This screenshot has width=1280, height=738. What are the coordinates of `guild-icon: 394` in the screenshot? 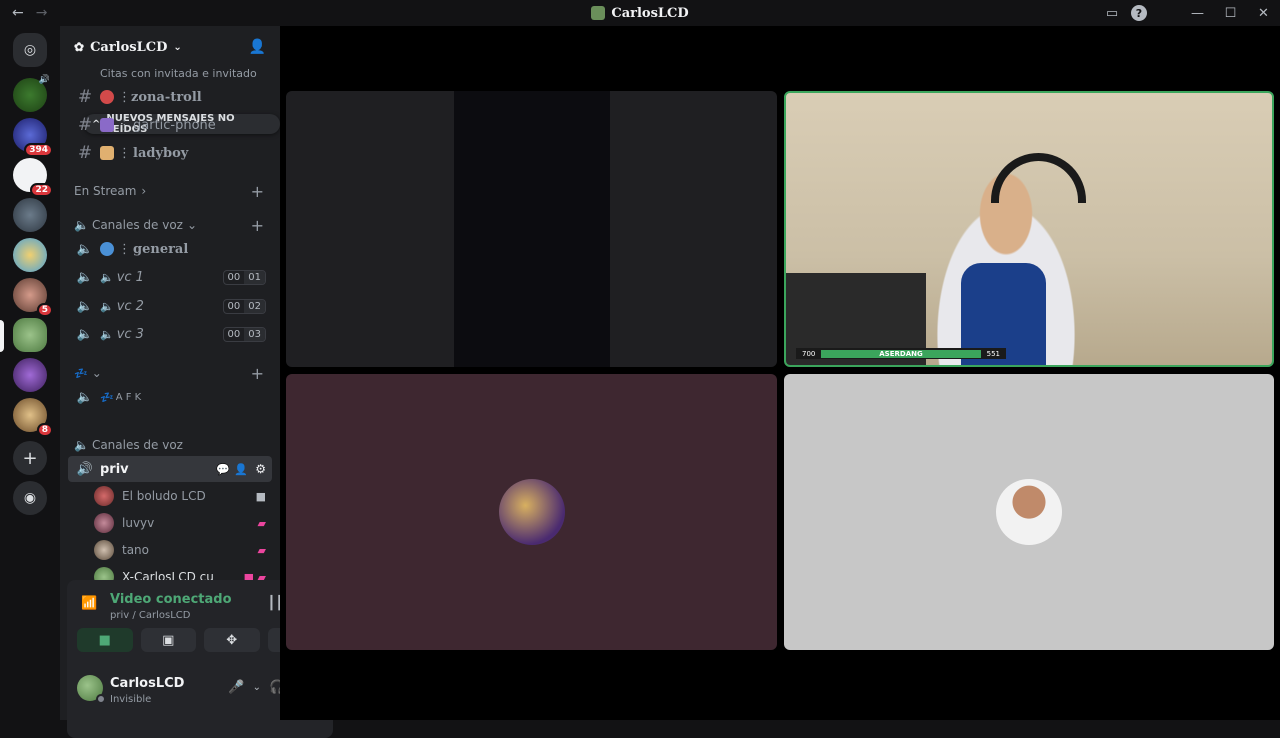 It's located at (33, 137).